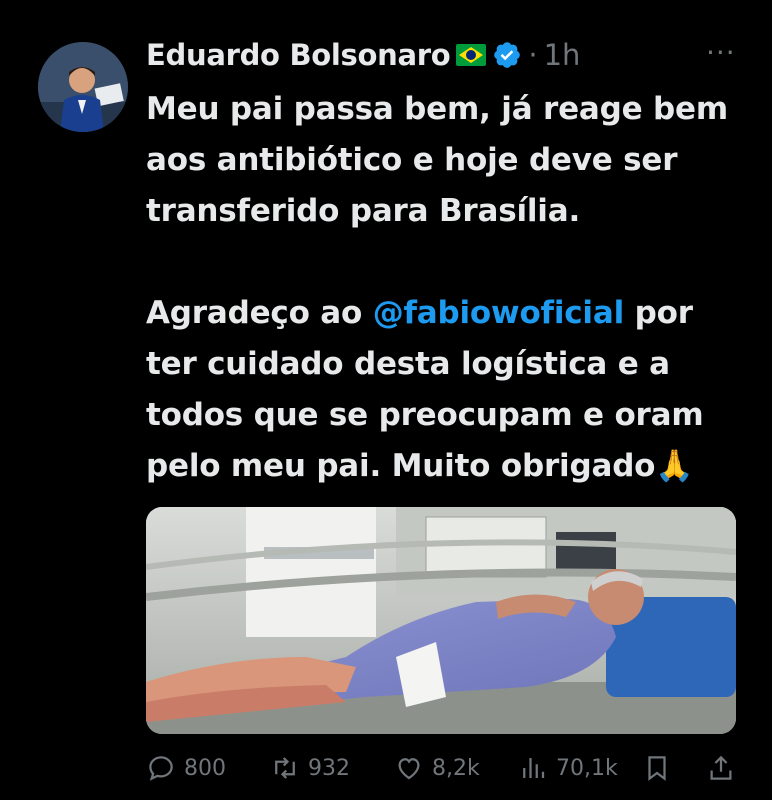  I want to click on action-bar: 800 932 8,2k 70,1k, so click(441, 768).